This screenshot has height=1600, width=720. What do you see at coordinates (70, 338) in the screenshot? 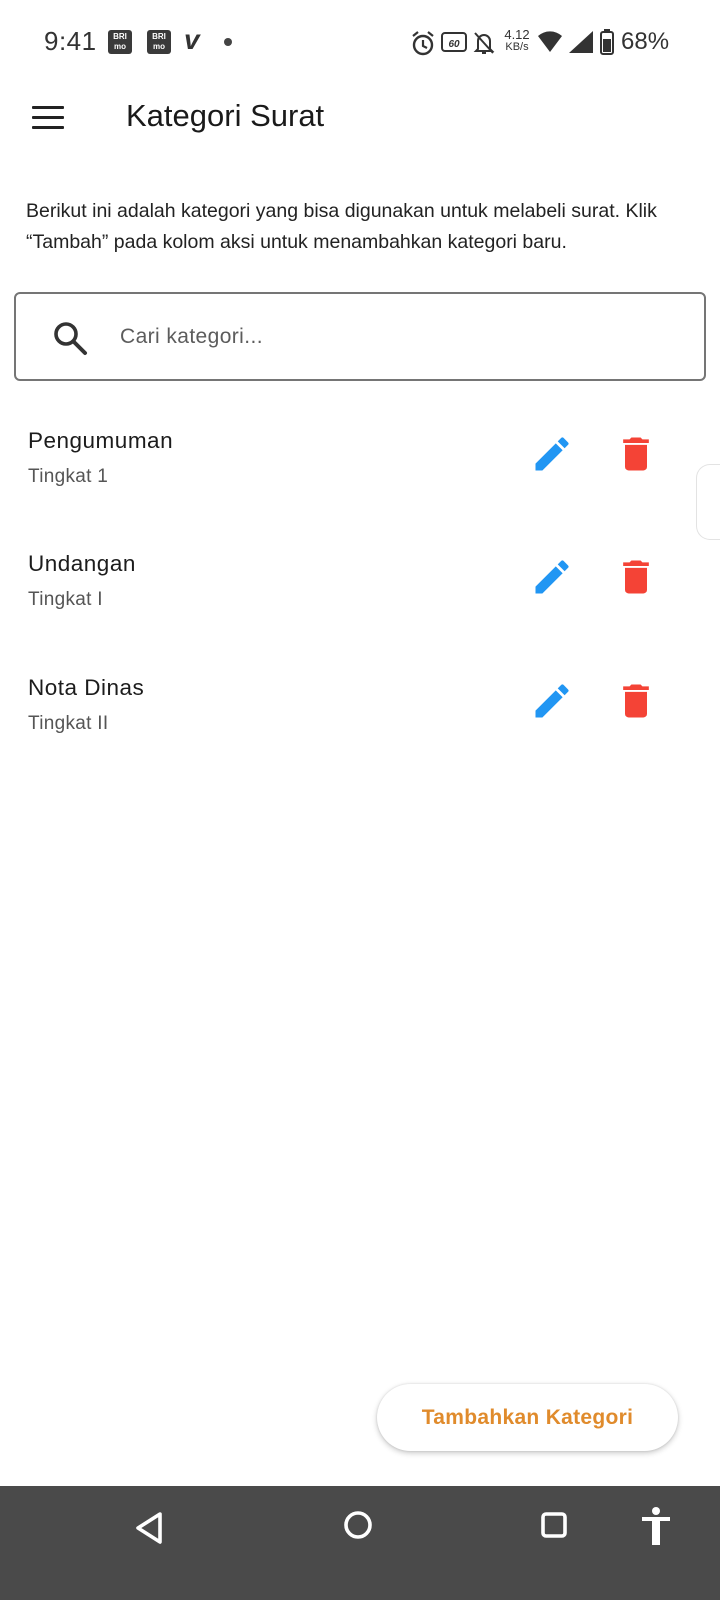
I see `search-icon` at bounding box center [70, 338].